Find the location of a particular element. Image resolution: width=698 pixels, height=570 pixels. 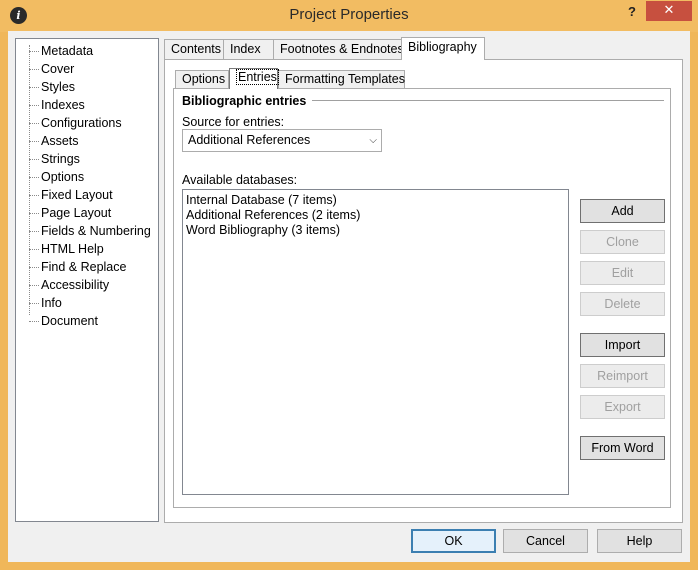

source-label: Source for entries: is located at coordinates (233, 122).